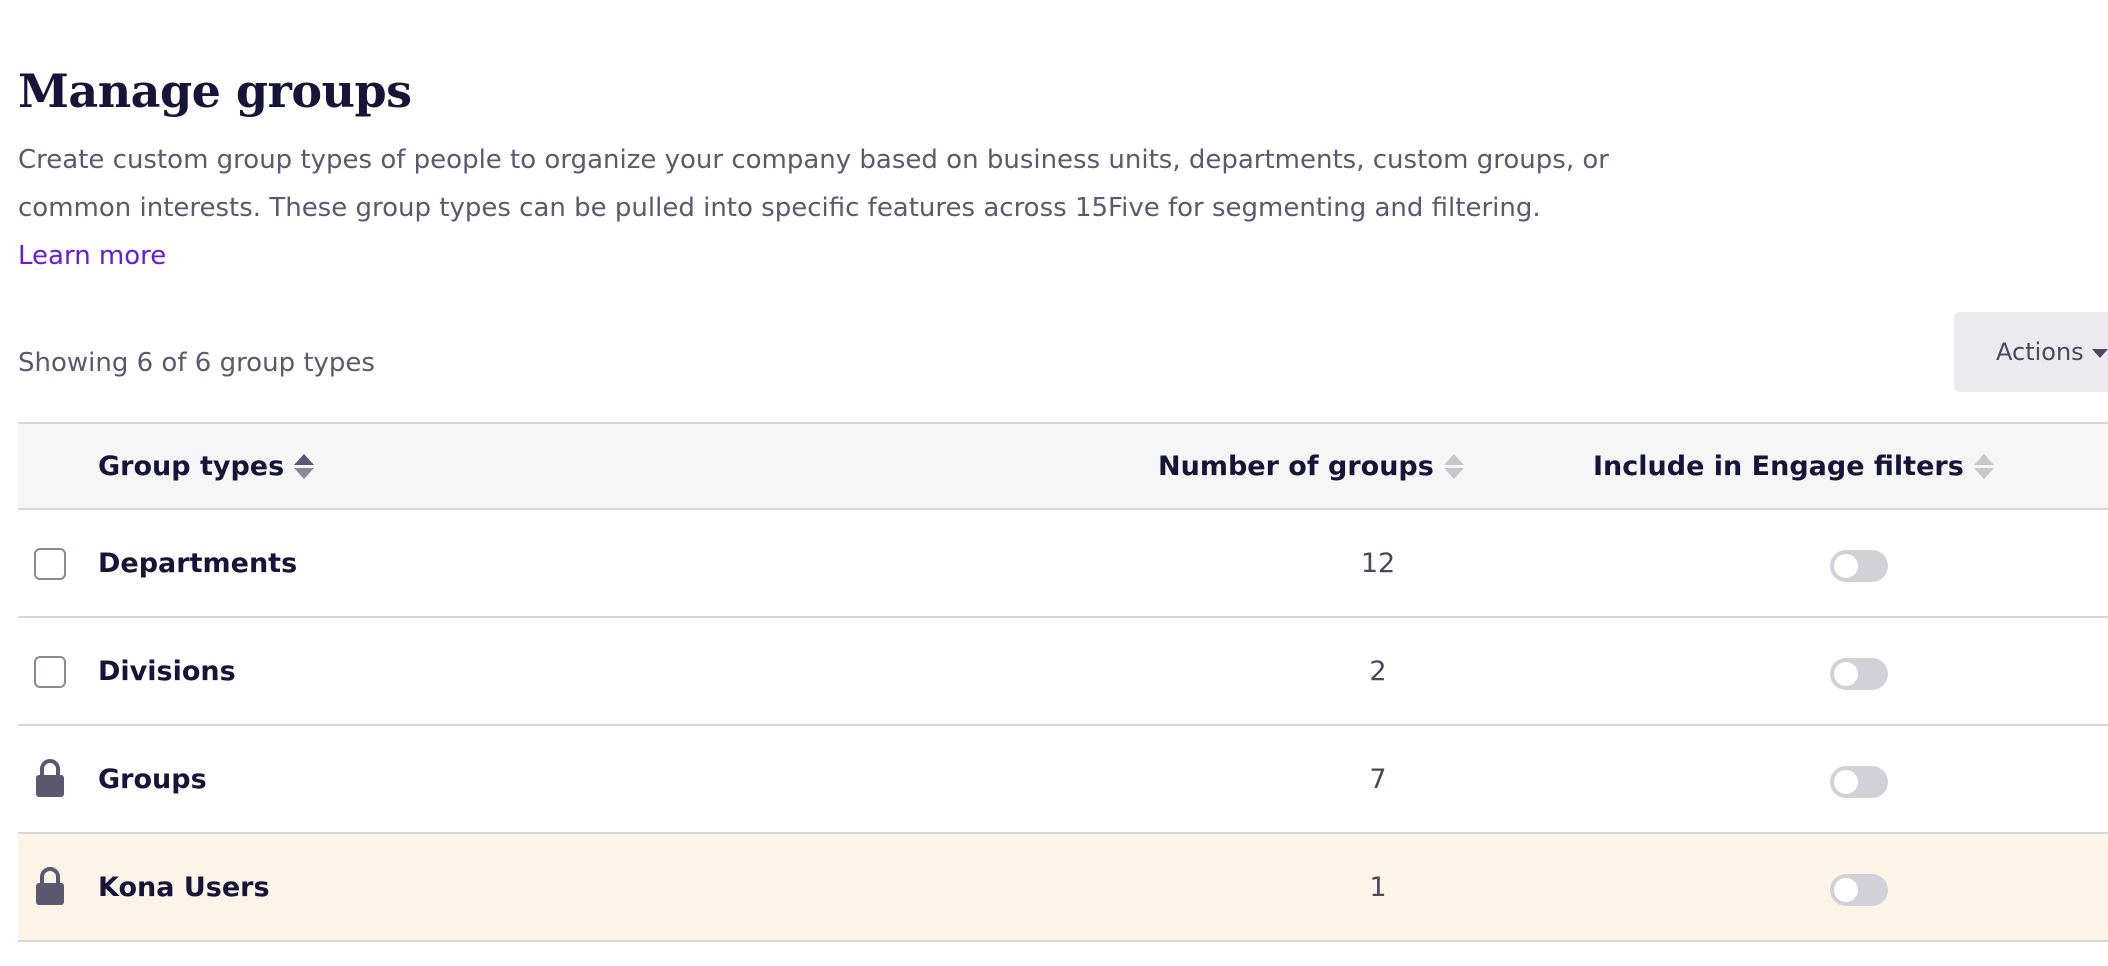  I want to click on group-count: 2, so click(1378, 671).